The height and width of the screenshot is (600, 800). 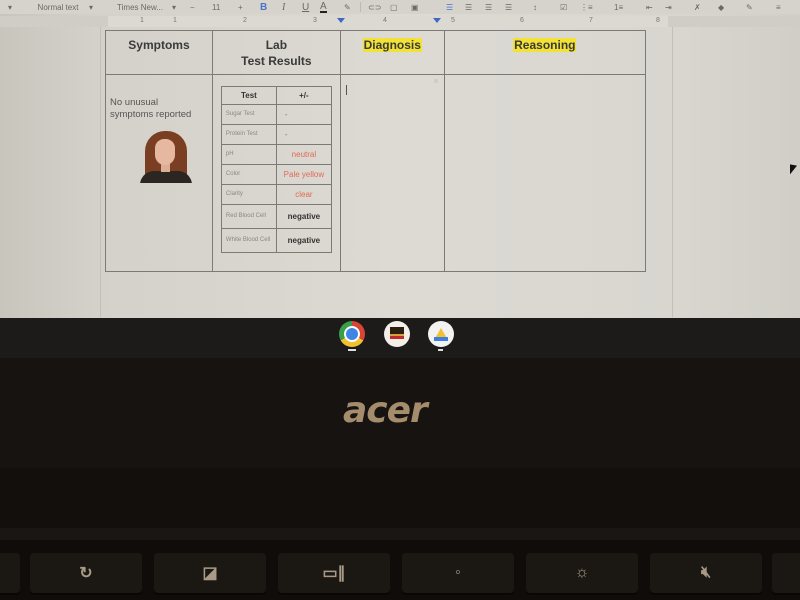 I want to click on lab-row: pH neutral, so click(x=276, y=154).